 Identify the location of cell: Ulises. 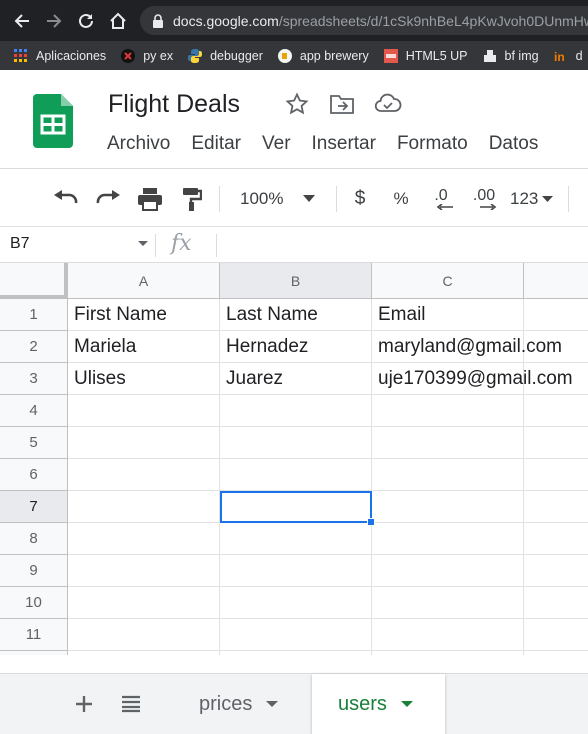
(144, 379).